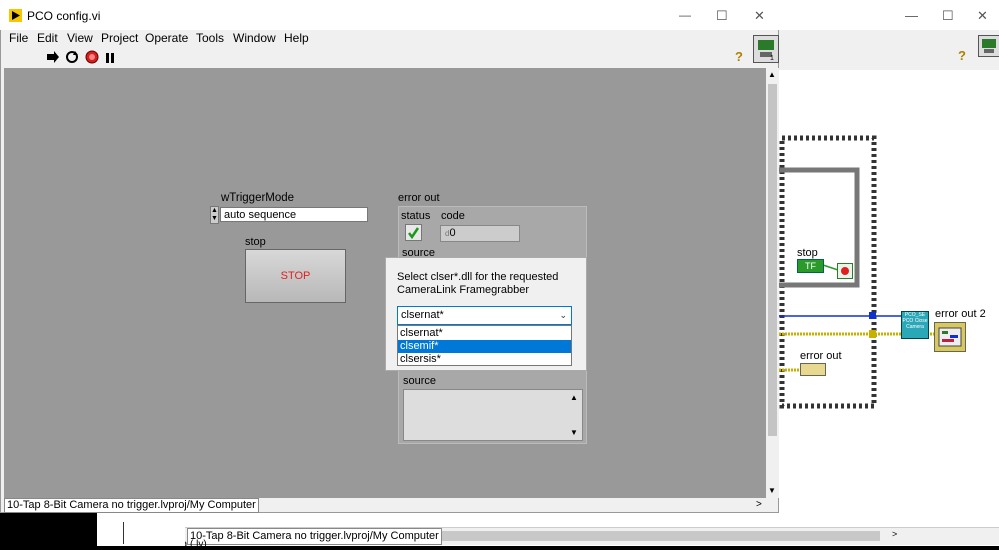  Describe the element at coordinates (295, 276) in the screenshot. I see `stop-button: STOP` at that location.